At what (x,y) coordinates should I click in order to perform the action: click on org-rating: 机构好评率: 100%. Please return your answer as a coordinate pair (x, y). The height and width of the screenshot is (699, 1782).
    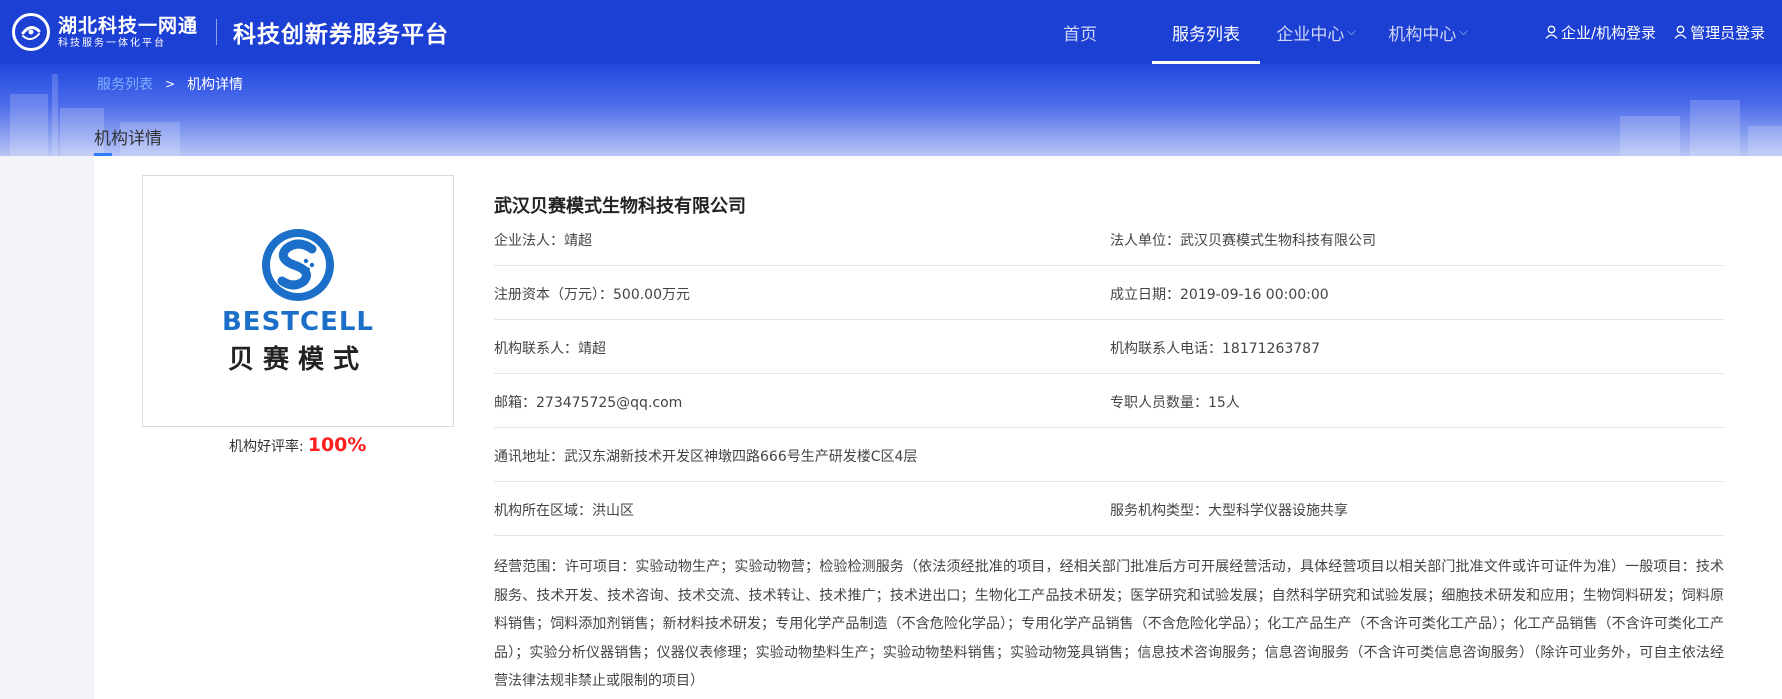
    Looking at the image, I should click on (297, 445).